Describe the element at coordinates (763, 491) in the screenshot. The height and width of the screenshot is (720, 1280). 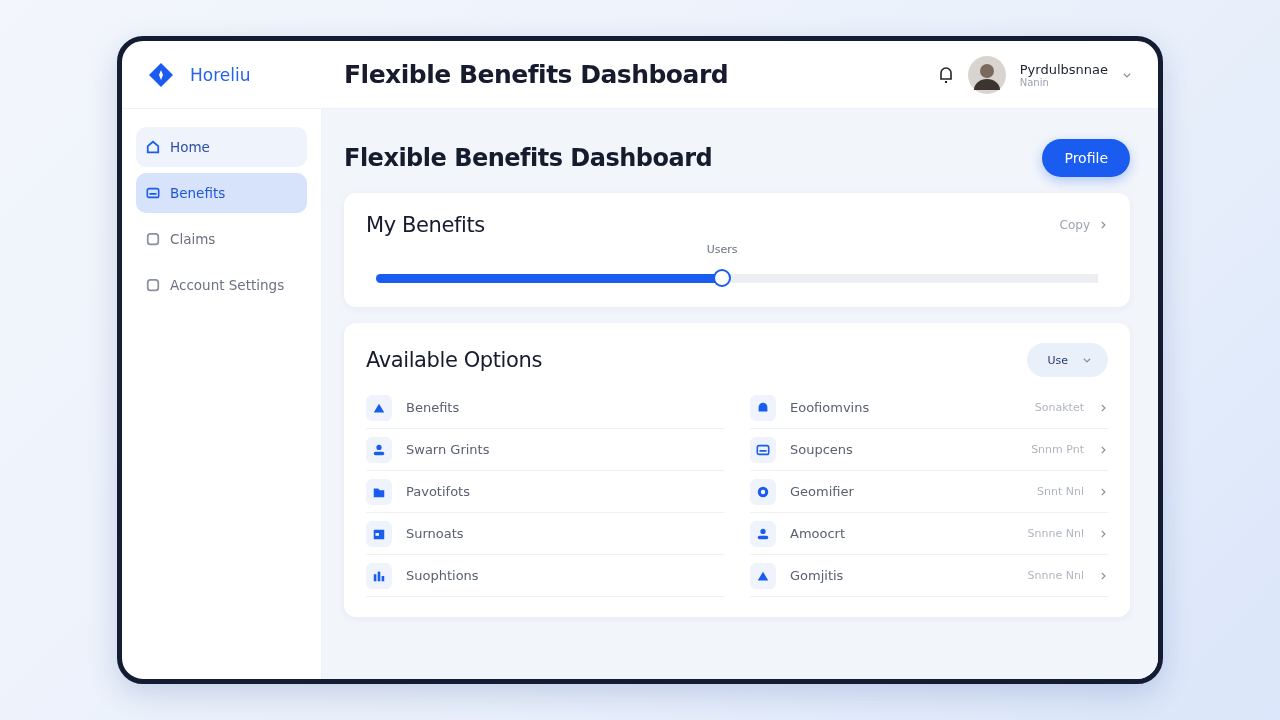
I see `circle-icon` at that location.